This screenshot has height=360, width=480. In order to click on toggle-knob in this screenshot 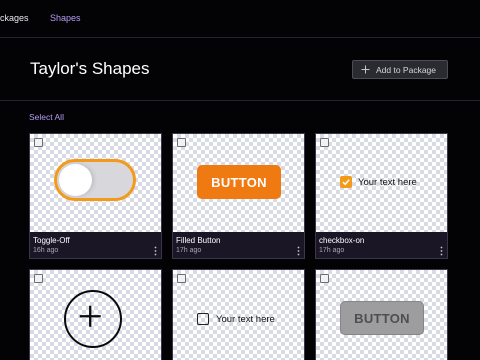, I will do `click(75, 180)`.